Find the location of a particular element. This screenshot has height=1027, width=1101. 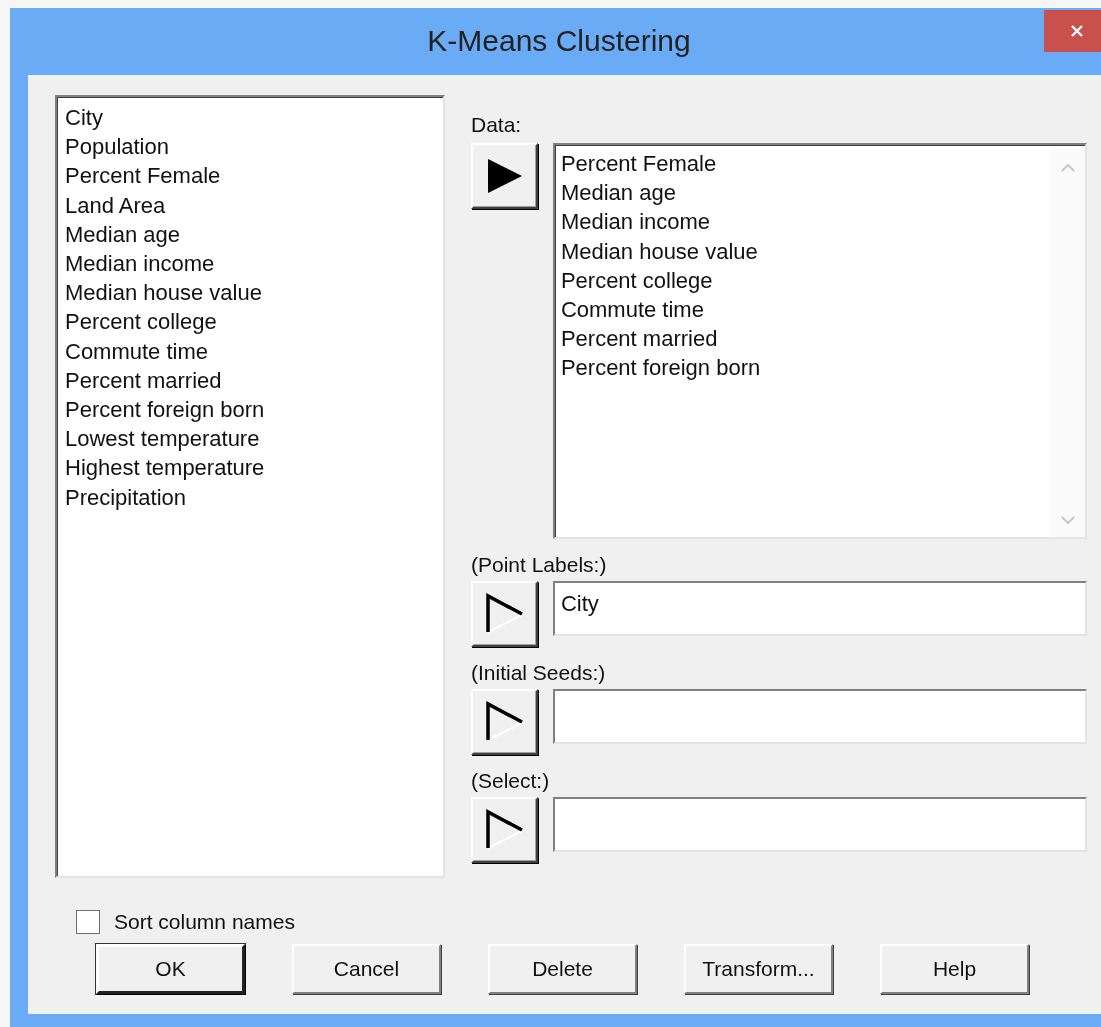

field-label: (Initial Seeds:) is located at coordinates (539, 673).